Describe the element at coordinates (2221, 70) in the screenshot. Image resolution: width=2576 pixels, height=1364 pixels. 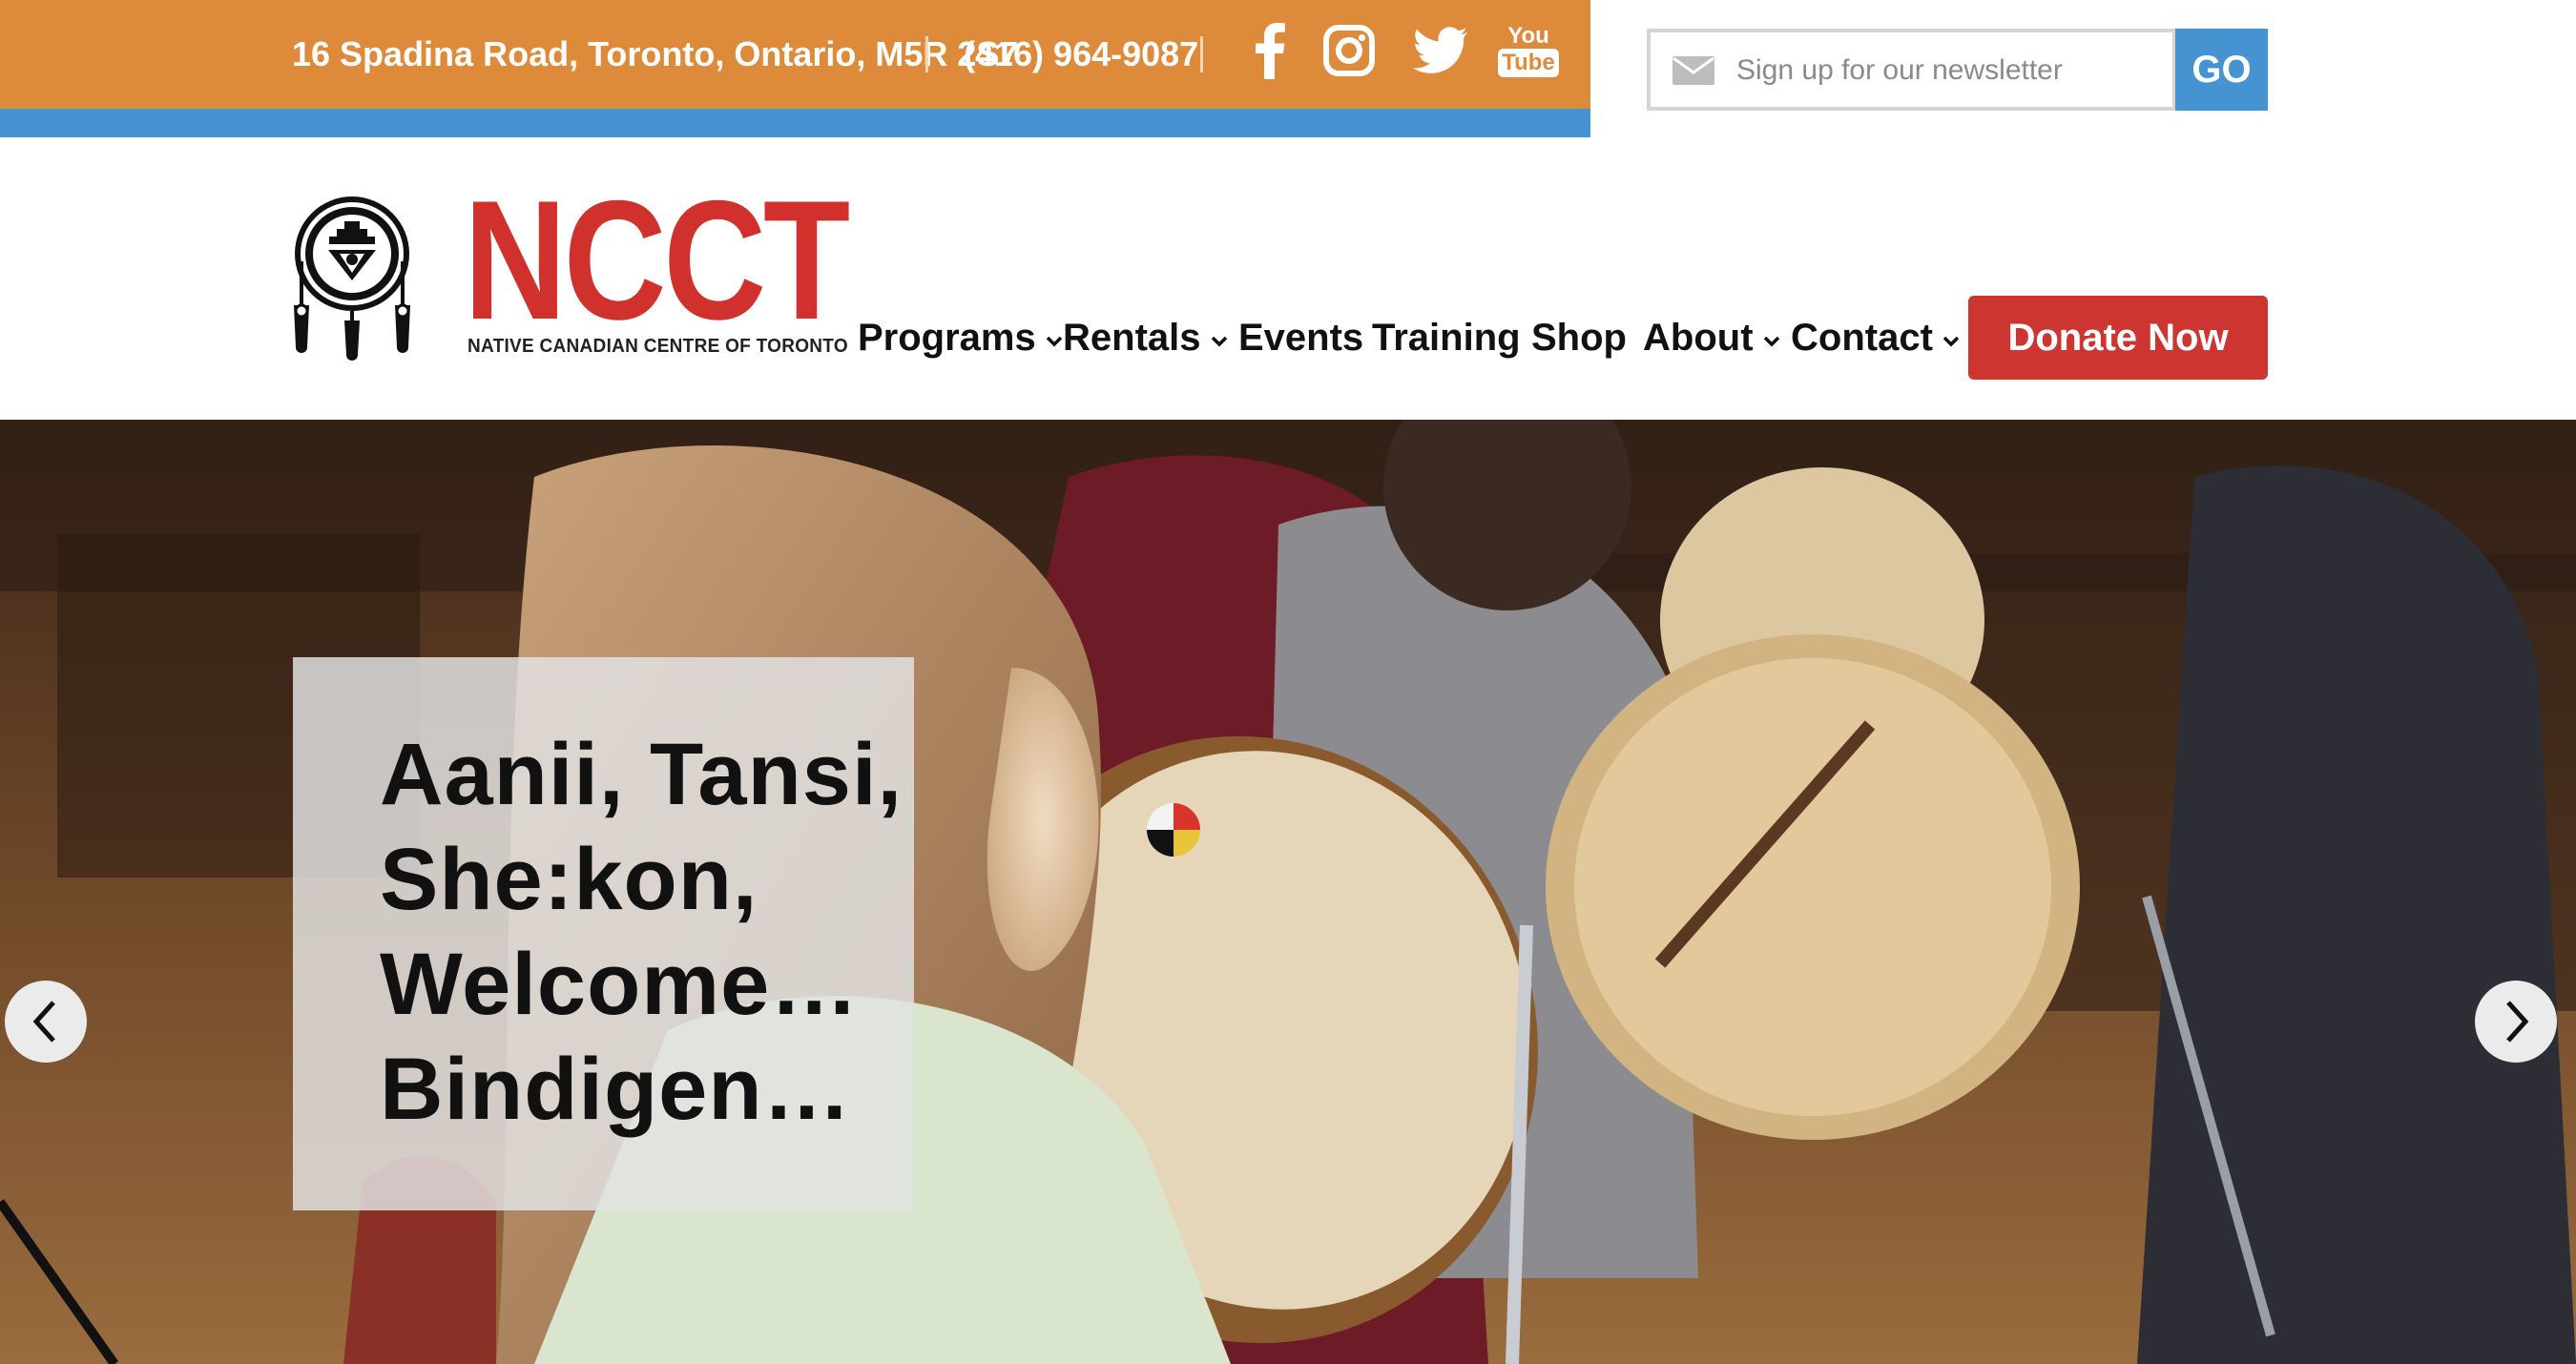
I see `newsletter-go-button: GO` at that location.